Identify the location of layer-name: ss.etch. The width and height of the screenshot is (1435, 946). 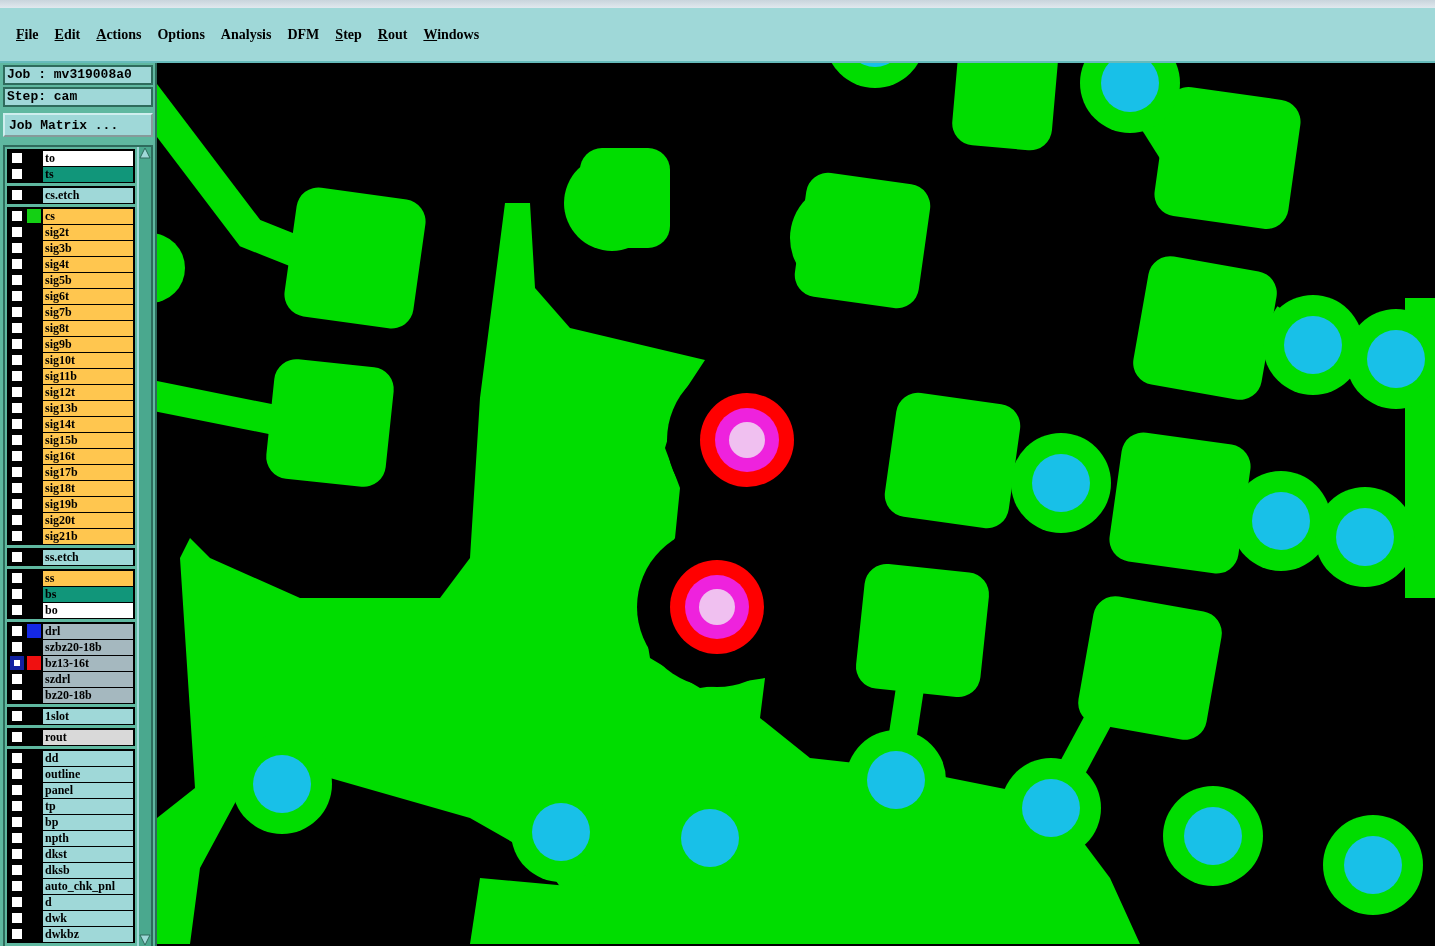
(88, 557).